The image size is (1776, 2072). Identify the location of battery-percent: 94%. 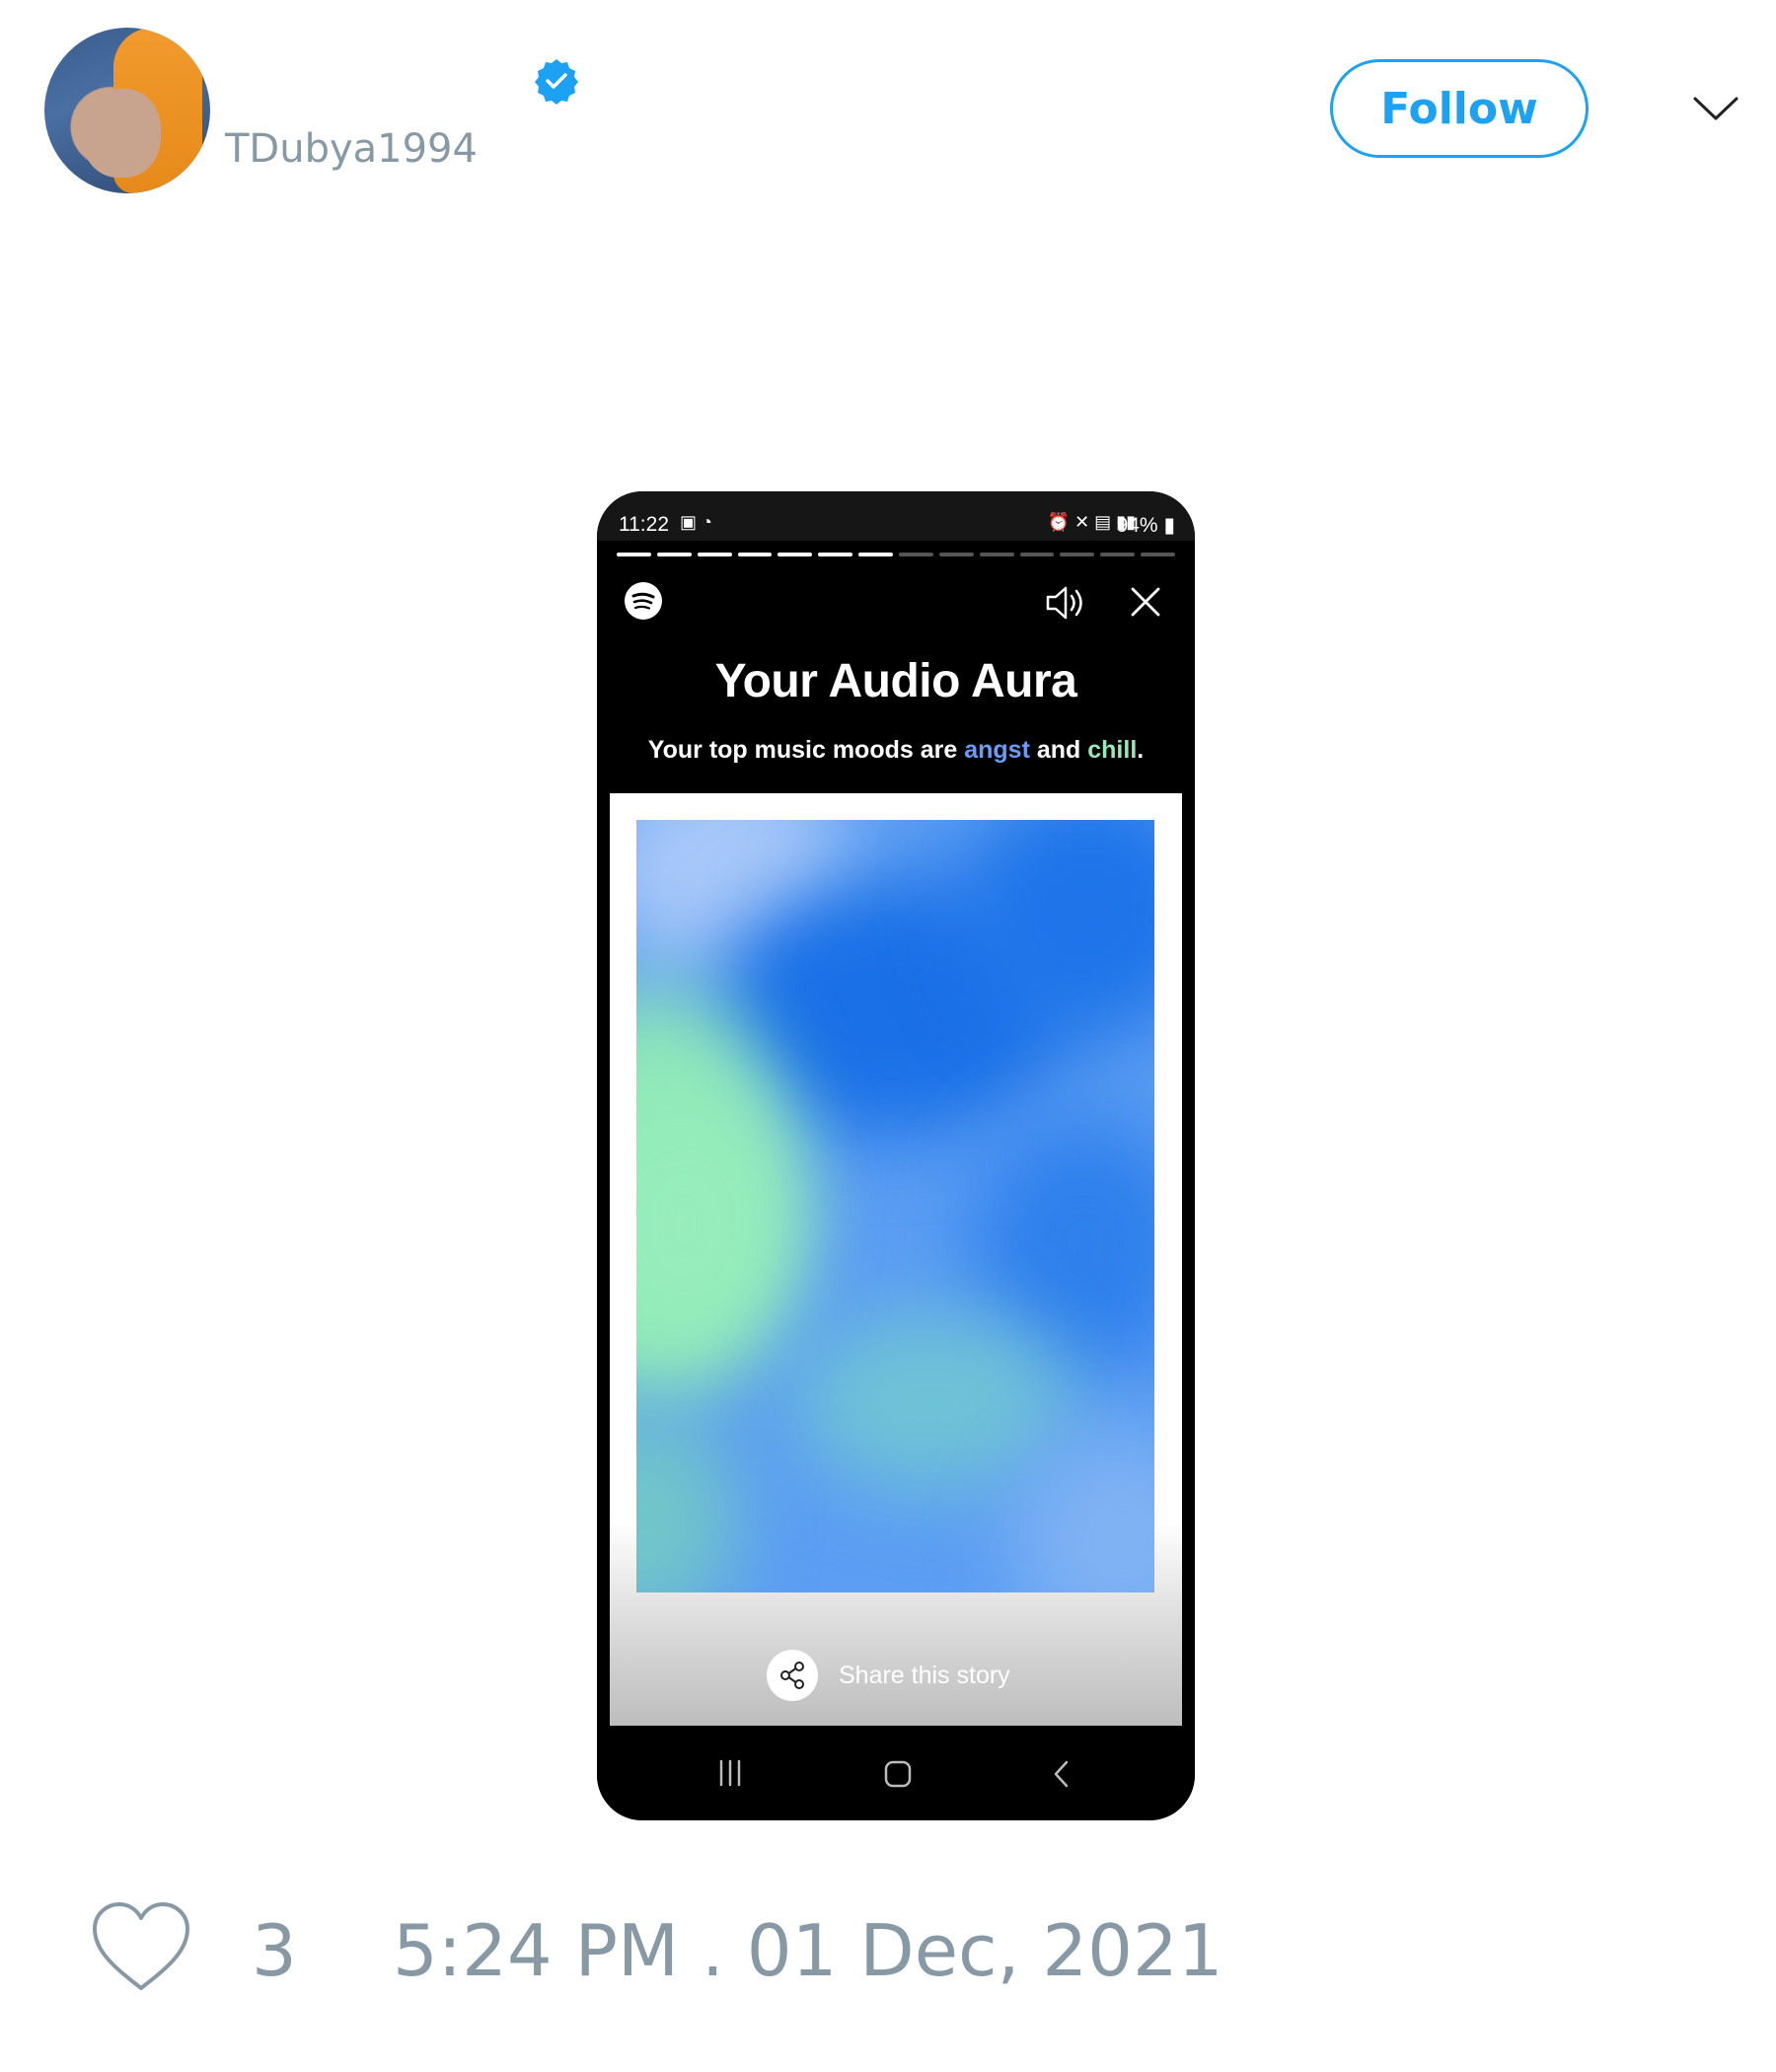
(1137, 525).